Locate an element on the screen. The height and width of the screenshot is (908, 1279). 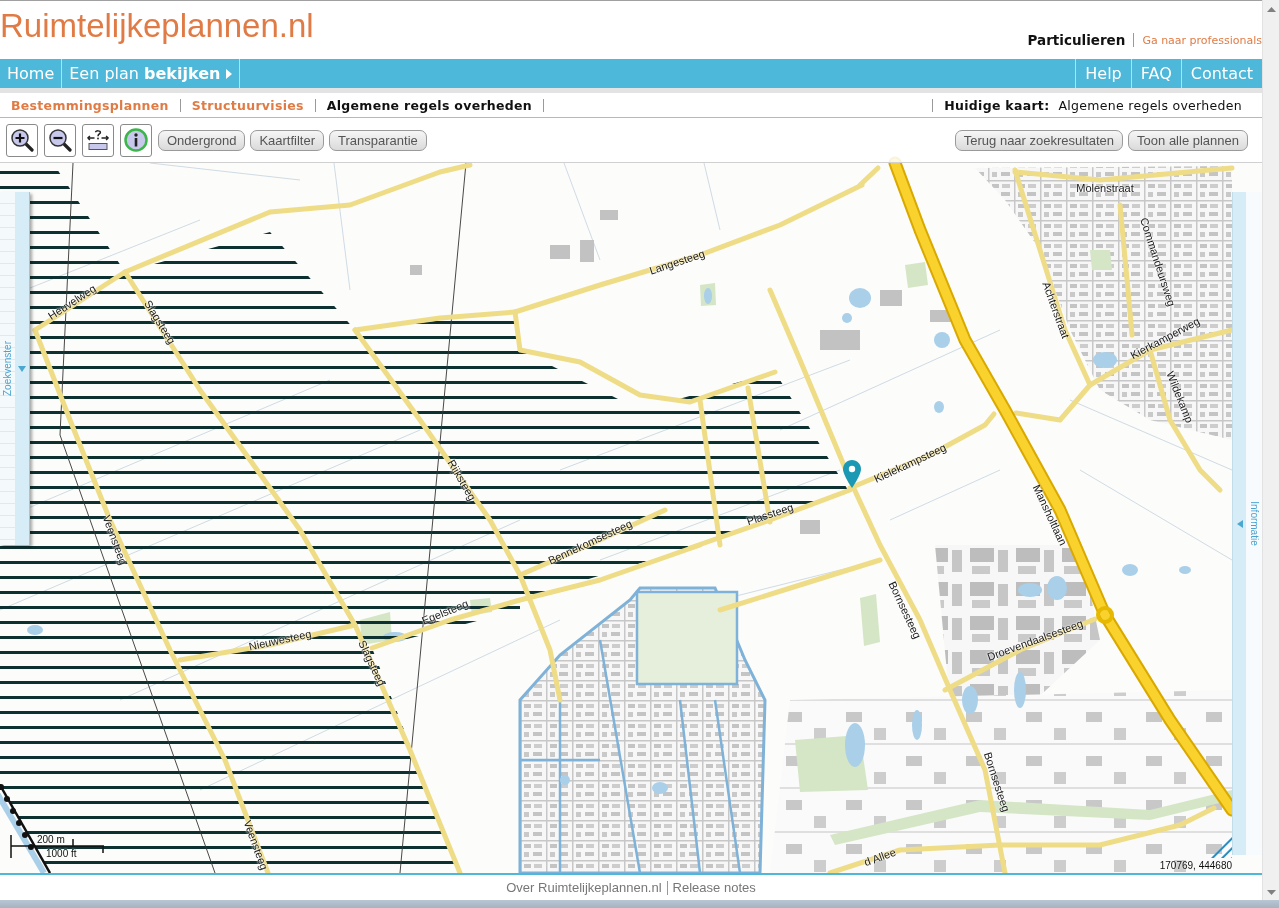
map-type-tab: Bestemmingsplannen is located at coordinates (90, 105).